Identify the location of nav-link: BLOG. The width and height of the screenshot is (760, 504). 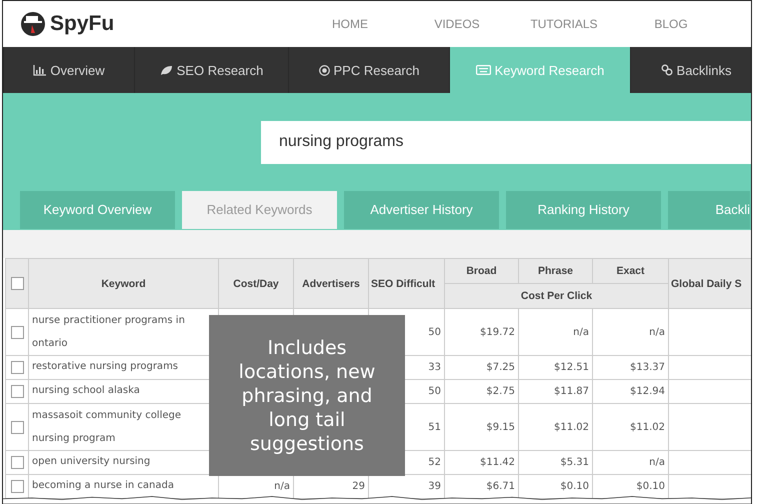
(671, 24).